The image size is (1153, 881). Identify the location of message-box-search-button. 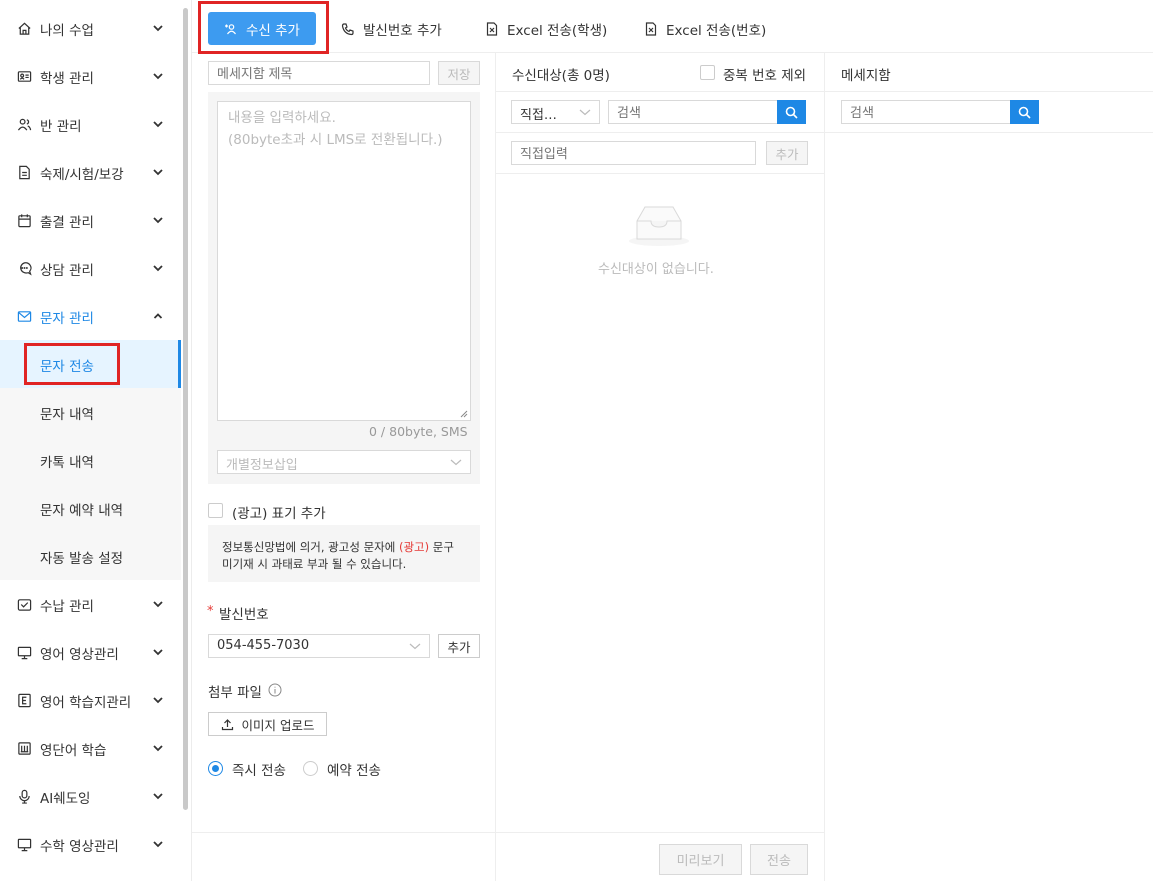
(1024, 112).